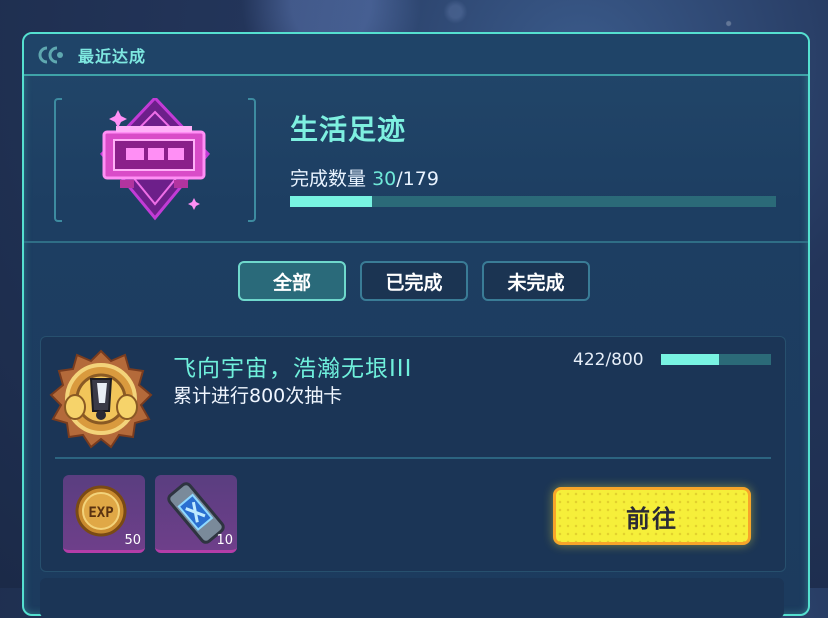  What do you see at coordinates (132, 540) in the screenshot?
I see `reward-exp-count: 50` at bounding box center [132, 540].